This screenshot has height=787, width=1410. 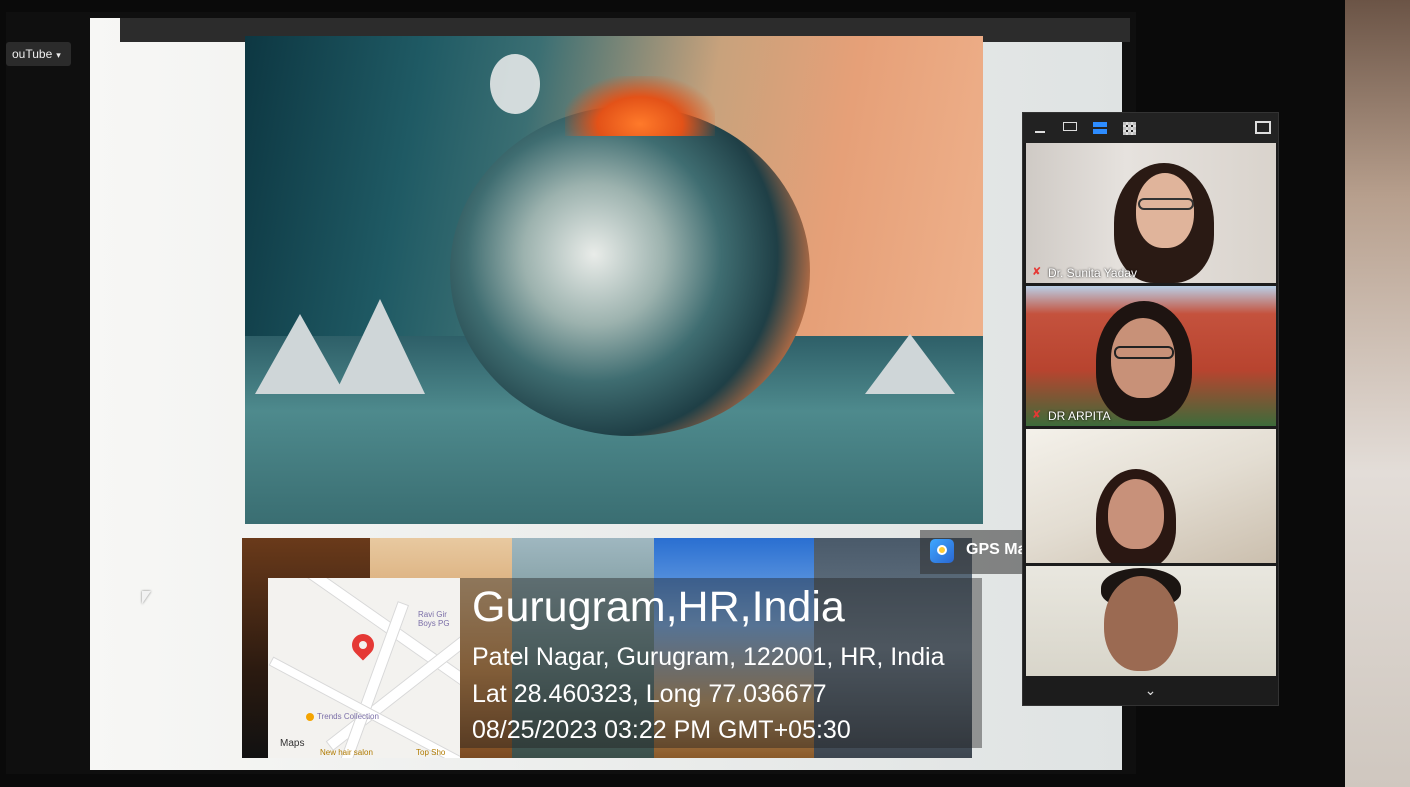 What do you see at coordinates (1070, 126) in the screenshot?
I see `speaker-view-icon` at bounding box center [1070, 126].